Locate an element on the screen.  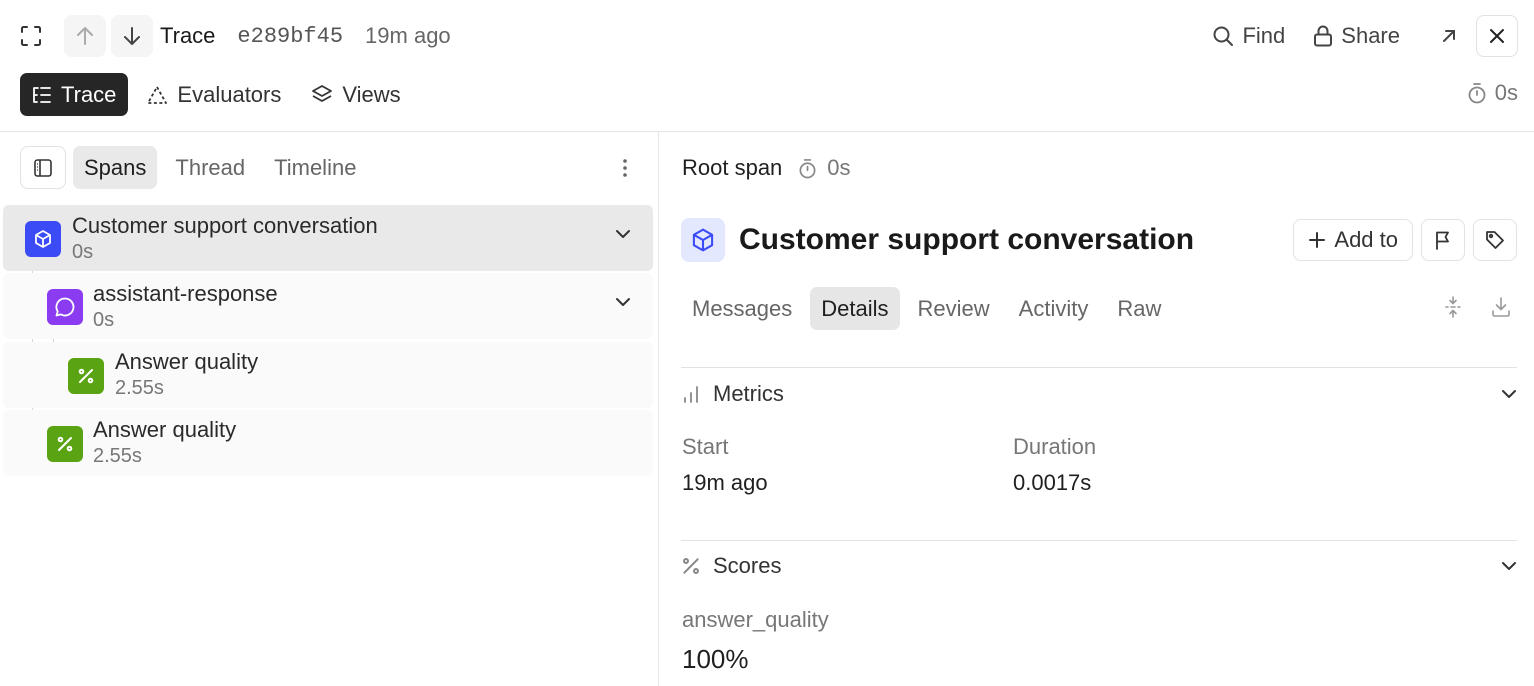
tab-activity: Activity is located at coordinates (1054, 308).